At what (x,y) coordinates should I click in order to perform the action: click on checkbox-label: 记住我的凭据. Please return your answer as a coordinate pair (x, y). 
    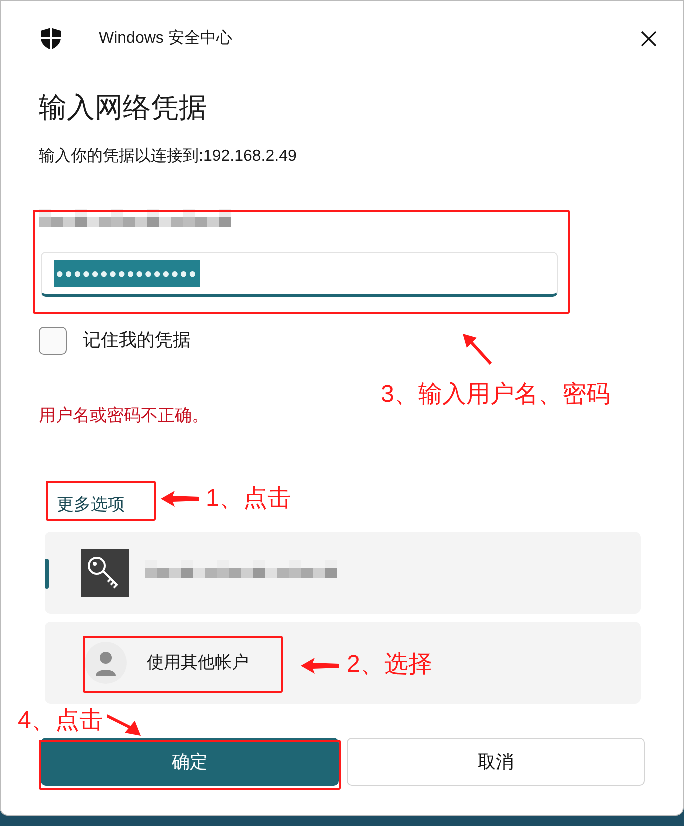
    Looking at the image, I should click on (137, 340).